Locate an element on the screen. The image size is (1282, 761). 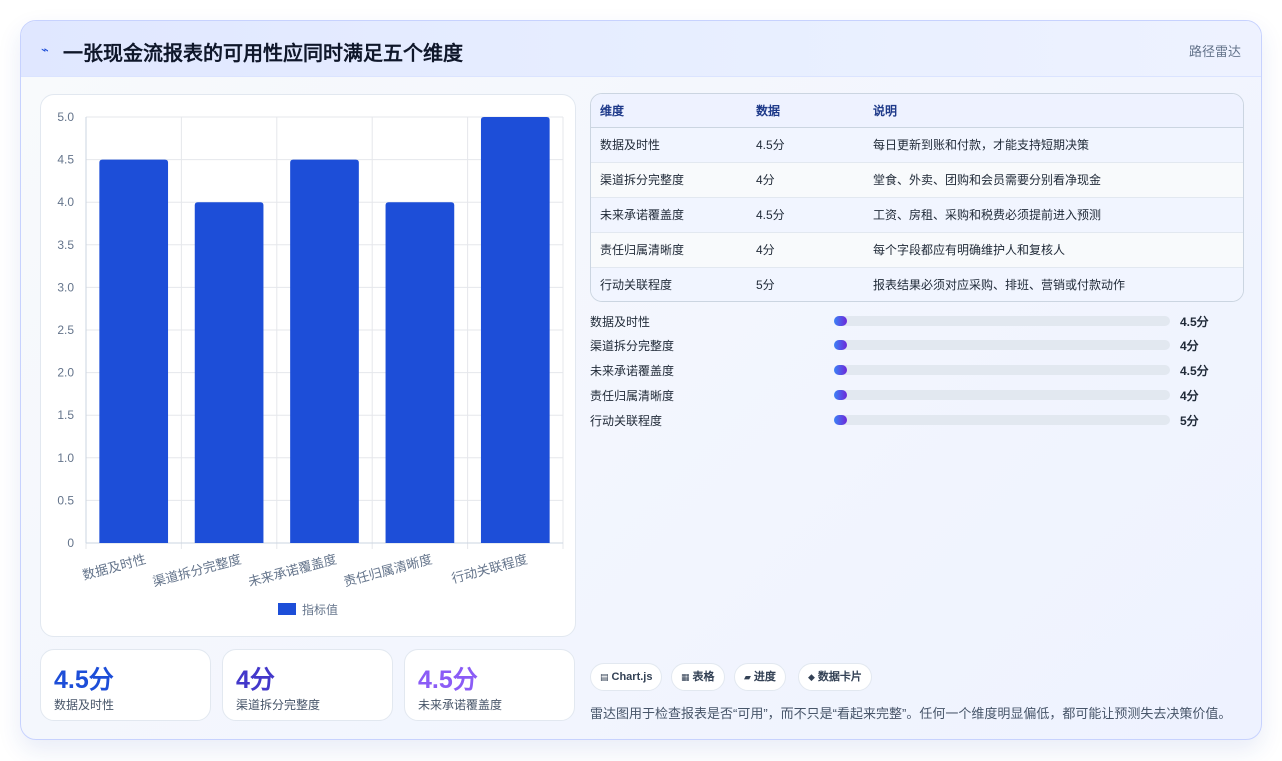
column-header: 维度 is located at coordinates (669, 111).